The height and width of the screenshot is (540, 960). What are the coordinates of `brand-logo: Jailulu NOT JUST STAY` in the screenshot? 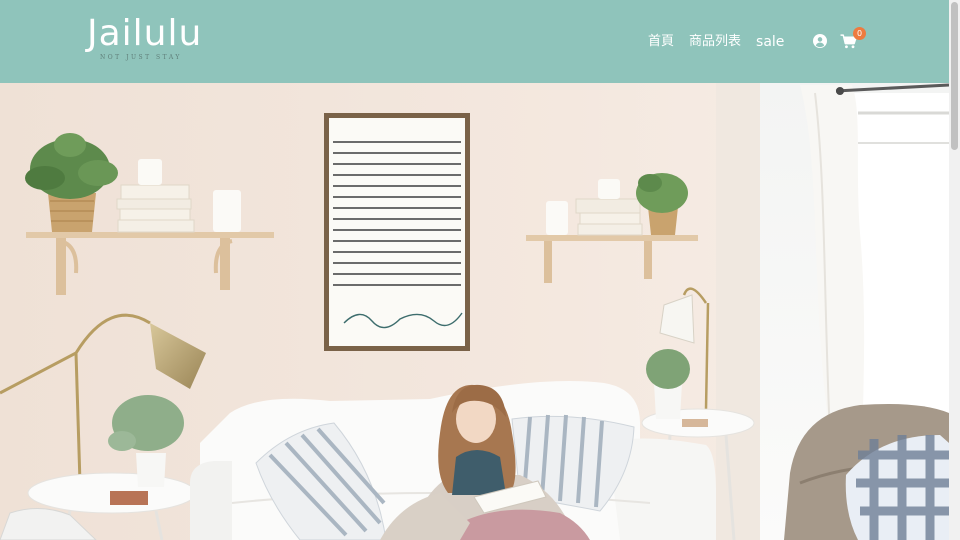 It's located at (152, 39).